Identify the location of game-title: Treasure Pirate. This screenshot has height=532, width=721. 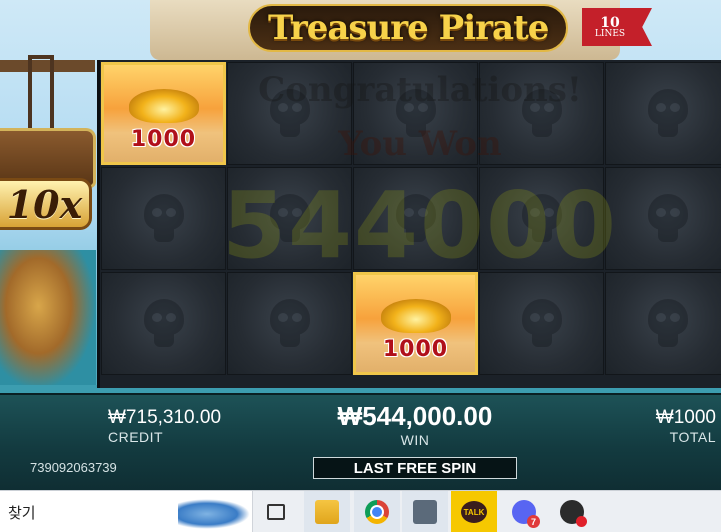
(408, 28).